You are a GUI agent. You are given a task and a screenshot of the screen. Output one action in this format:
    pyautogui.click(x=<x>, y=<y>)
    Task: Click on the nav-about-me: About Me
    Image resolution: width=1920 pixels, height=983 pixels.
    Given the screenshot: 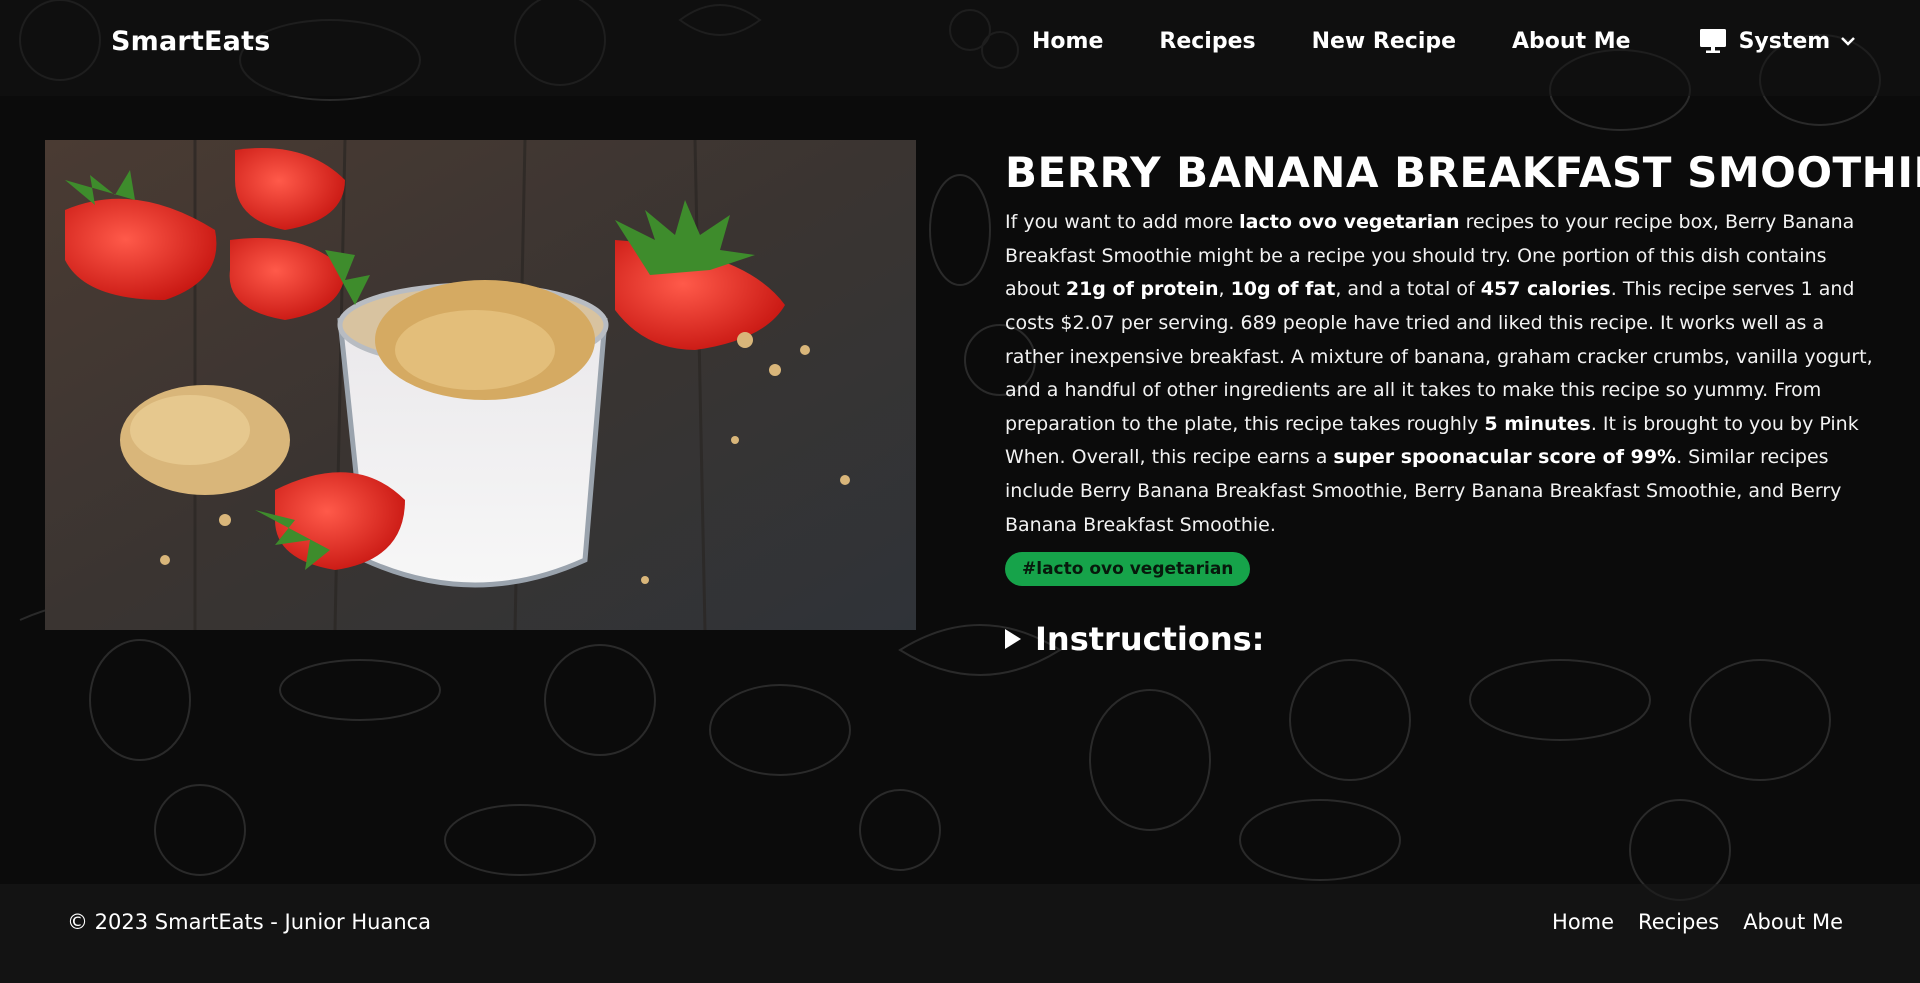 What is the action you would take?
    pyautogui.click(x=1571, y=41)
    